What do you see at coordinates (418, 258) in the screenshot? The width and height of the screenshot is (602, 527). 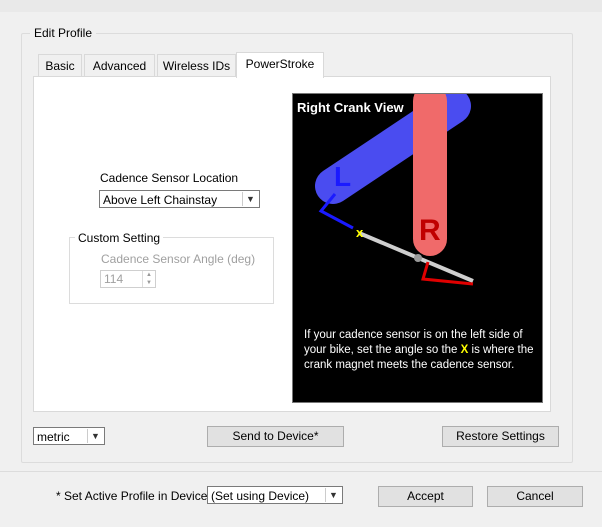 I see `spindle-center` at bounding box center [418, 258].